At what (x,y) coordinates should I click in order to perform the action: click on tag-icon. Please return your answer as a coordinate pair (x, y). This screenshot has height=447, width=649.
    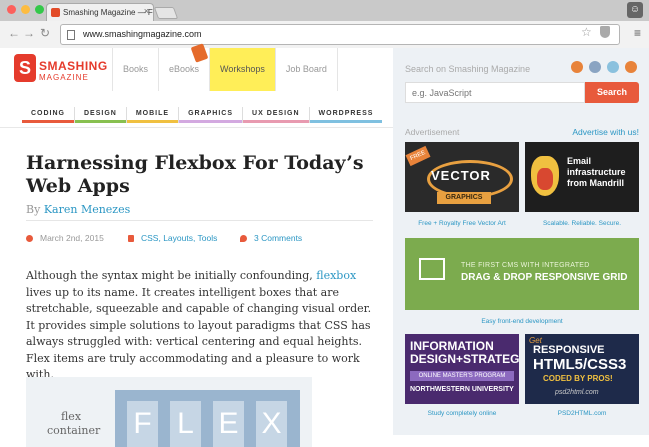
    Looking at the image, I should click on (131, 238).